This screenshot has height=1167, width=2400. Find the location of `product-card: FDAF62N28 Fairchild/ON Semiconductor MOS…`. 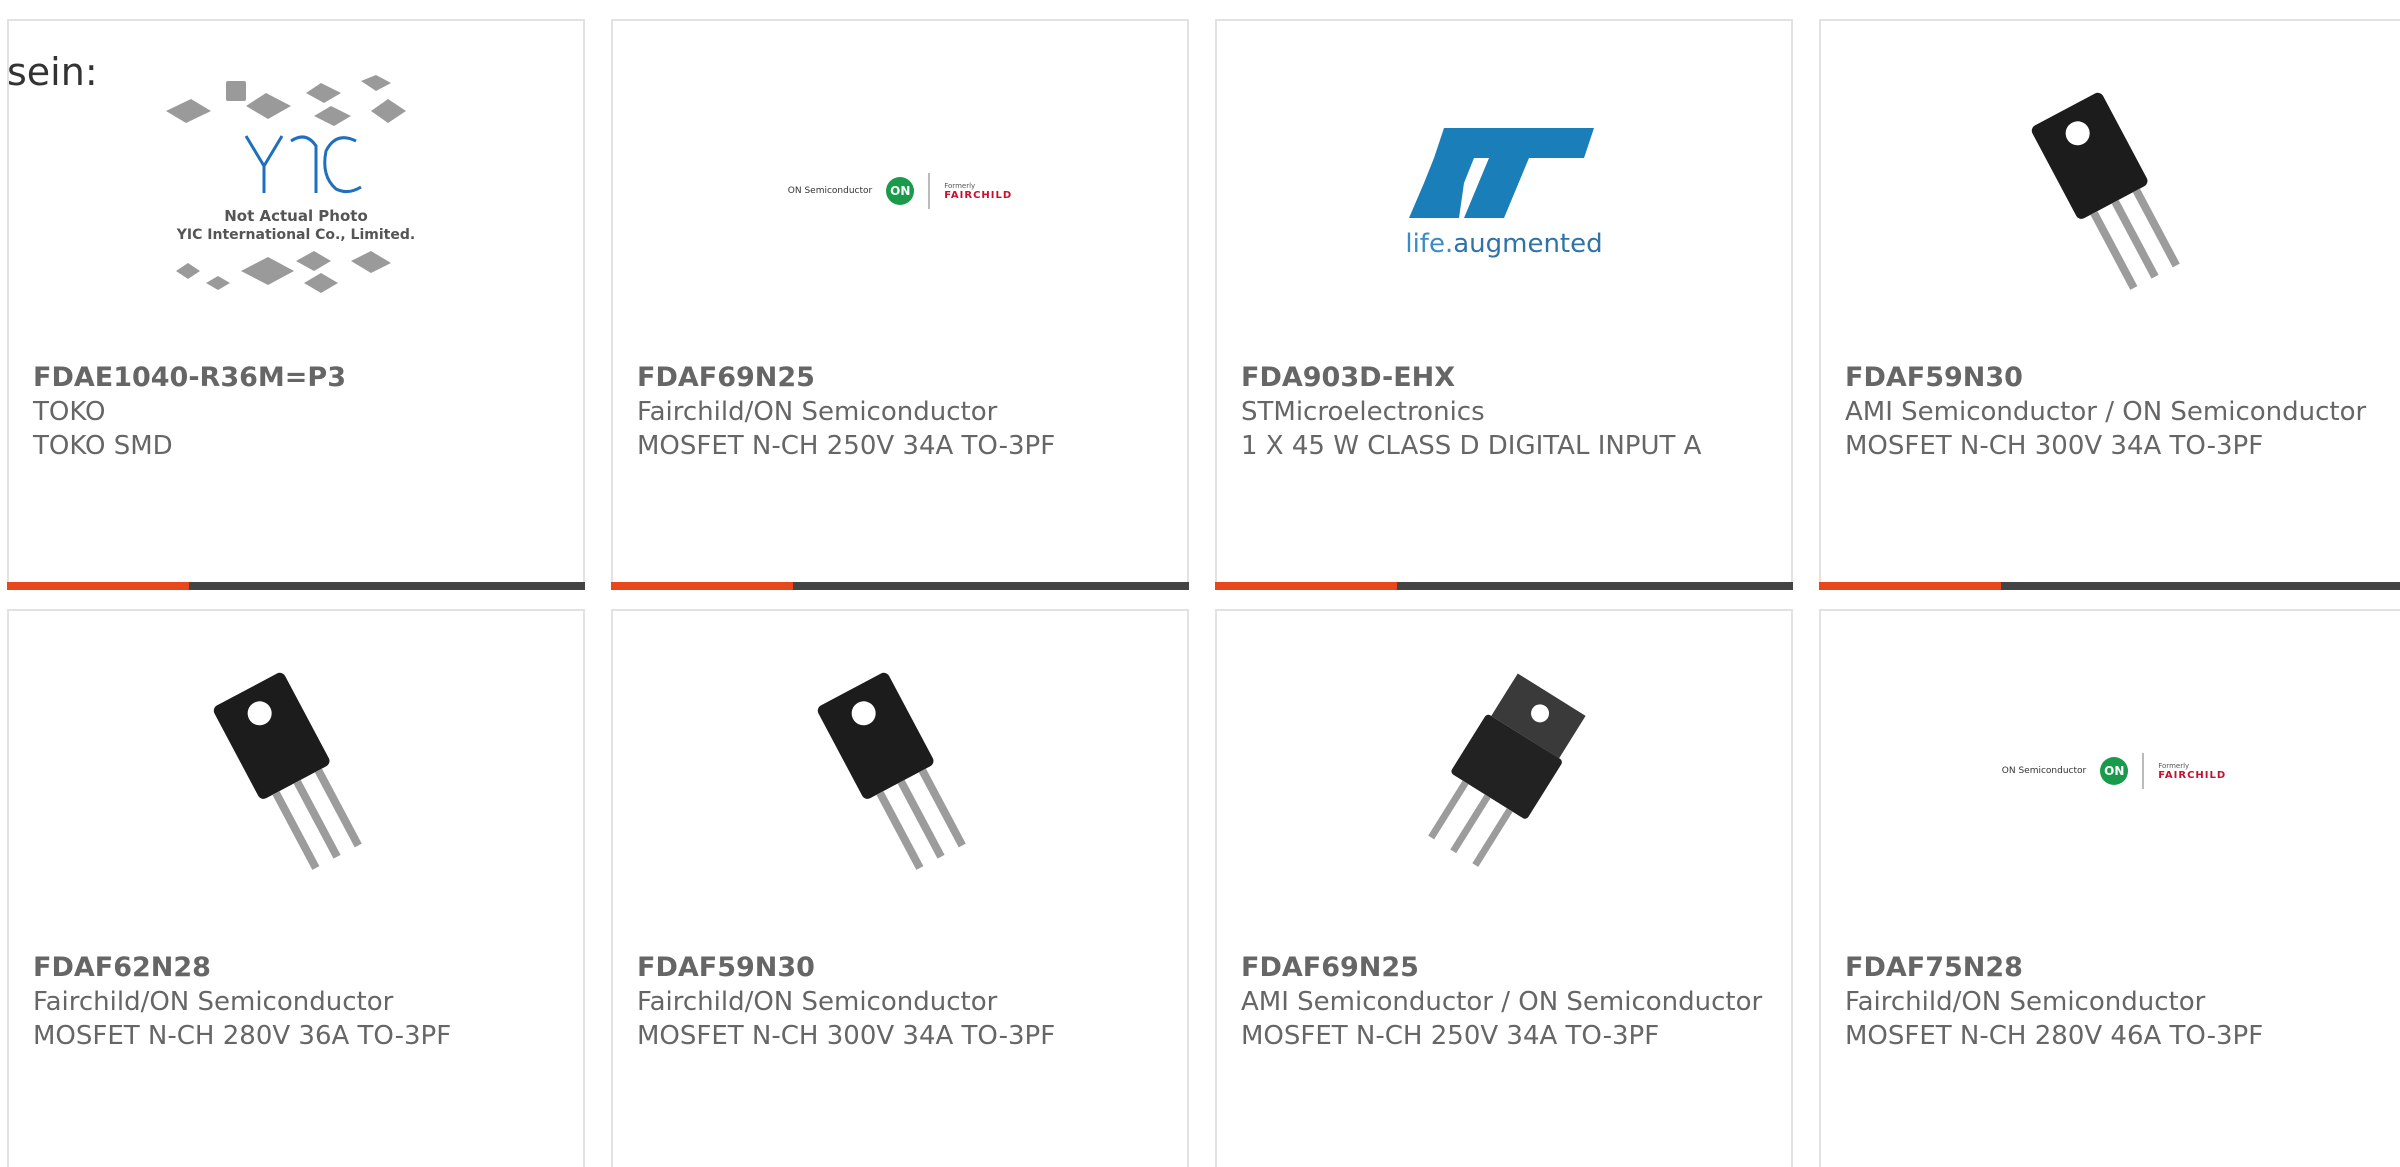

product-card: FDAF62N28 Fairchild/ON Semiconductor MOS… is located at coordinates (296, 888).